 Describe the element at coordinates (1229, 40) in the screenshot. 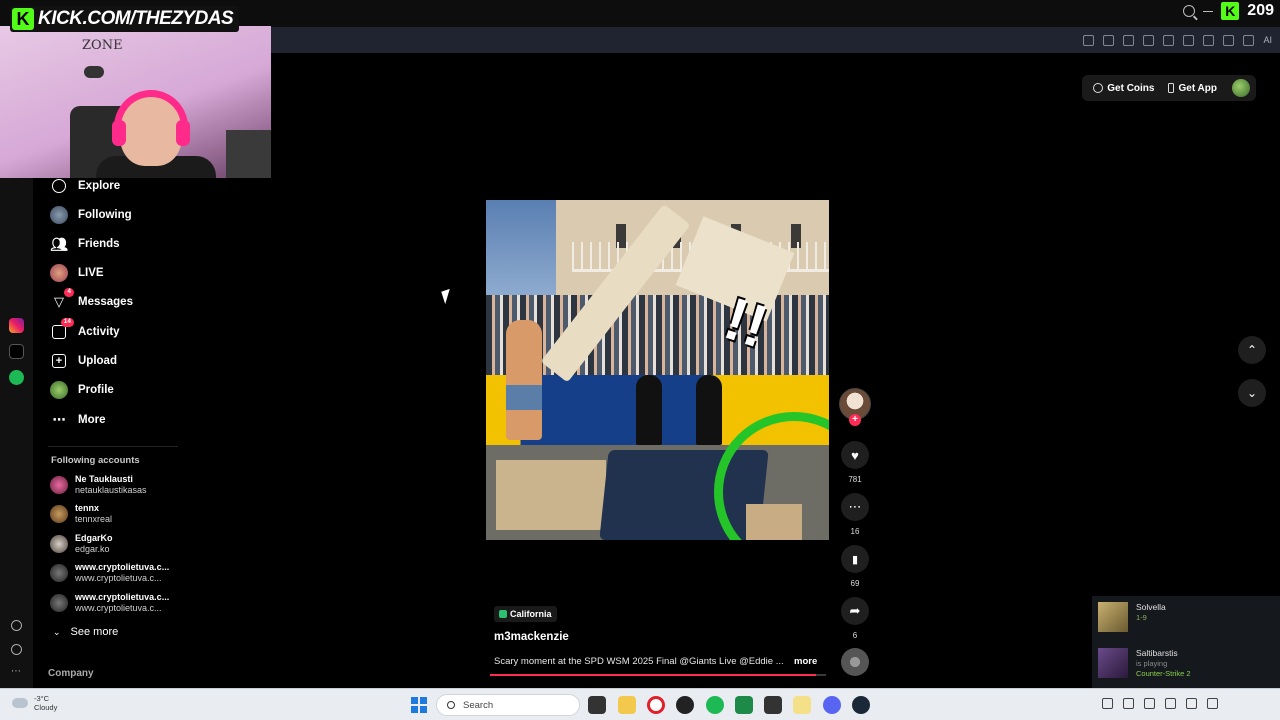

I see `user-icon` at that location.